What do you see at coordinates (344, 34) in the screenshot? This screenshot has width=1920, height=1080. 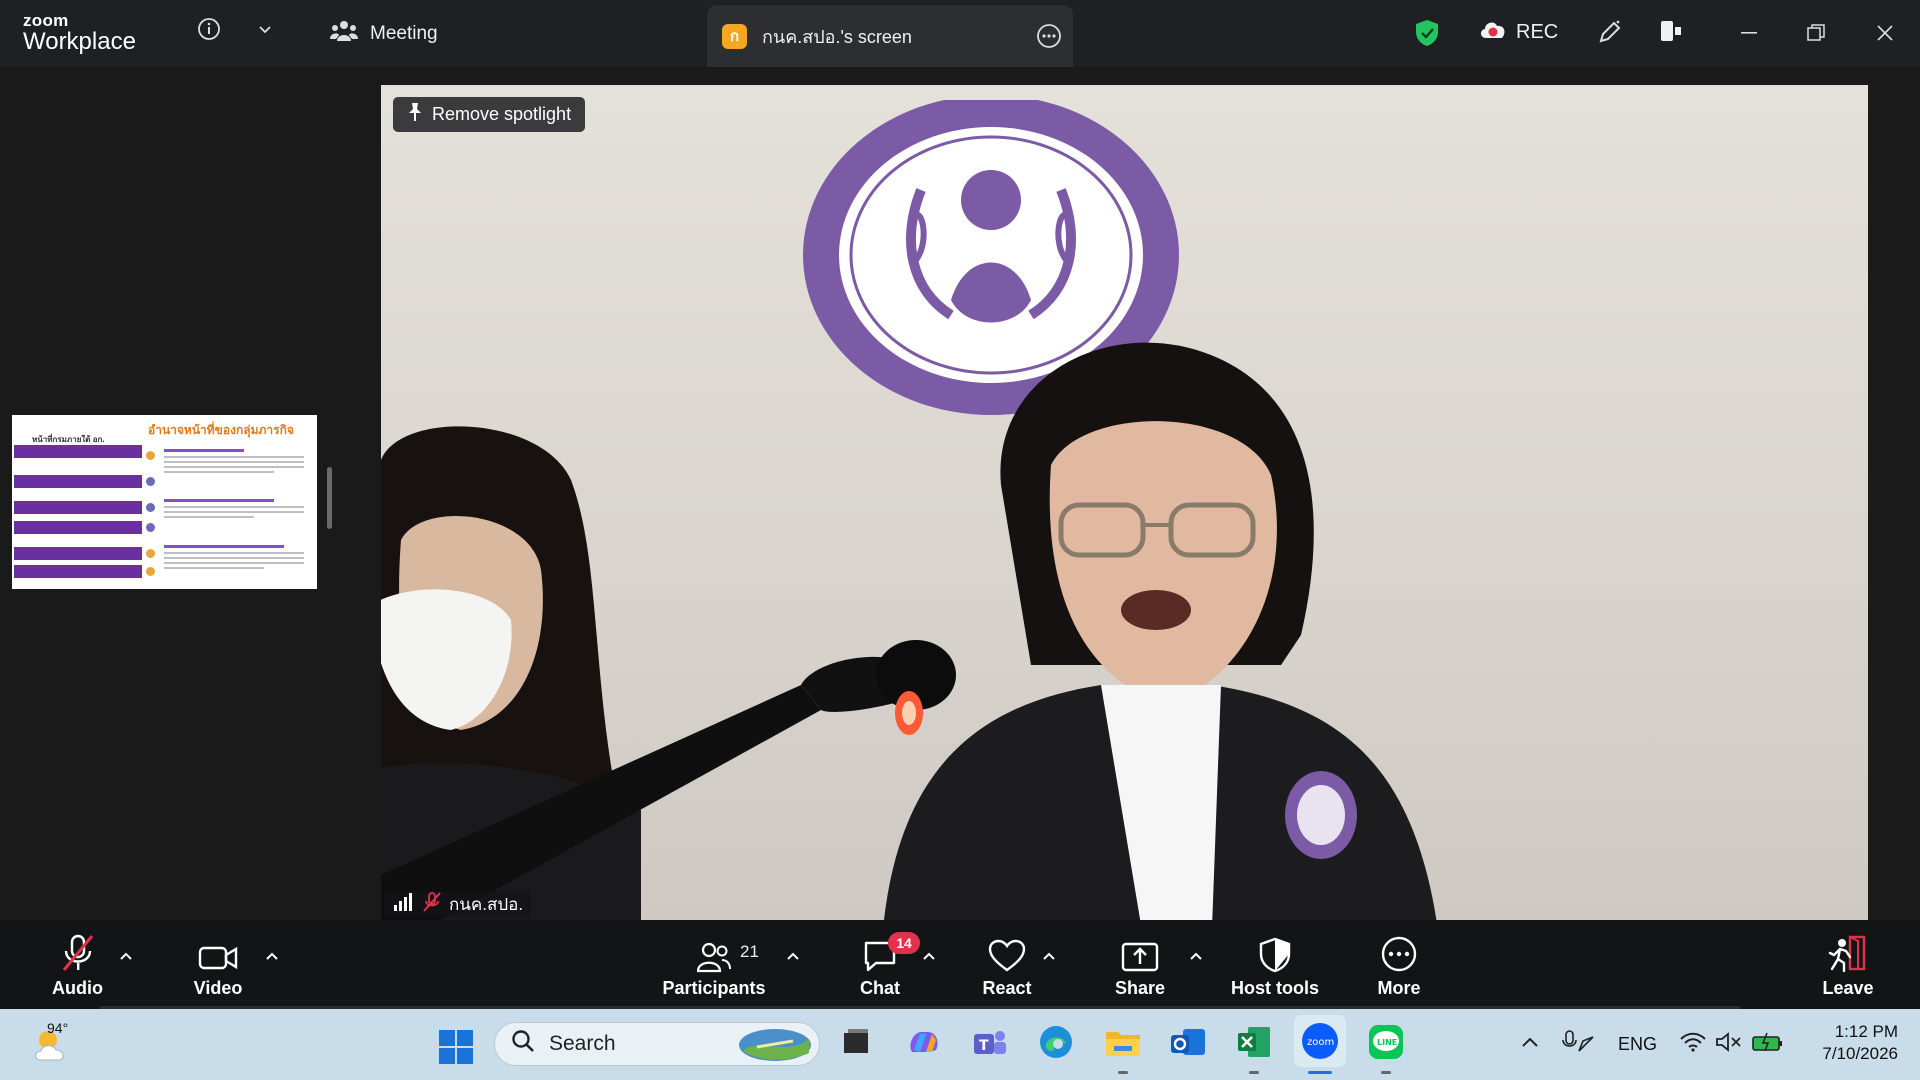 I see `people-icon` at bounding box center [344, 34].